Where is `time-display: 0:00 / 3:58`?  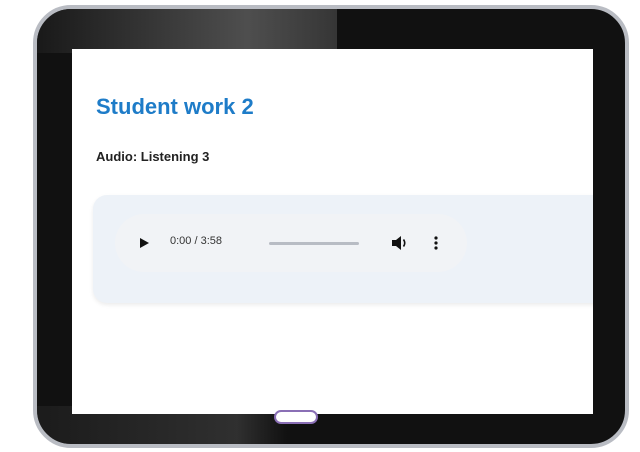
time-display: 0:00 / 3:58 is located at coordinates (196, 241).